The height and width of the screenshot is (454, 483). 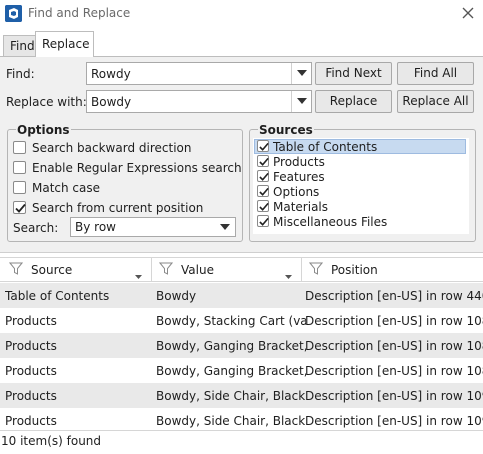 I want to click on find-all-button: Find All, so click(x=435, y=73).